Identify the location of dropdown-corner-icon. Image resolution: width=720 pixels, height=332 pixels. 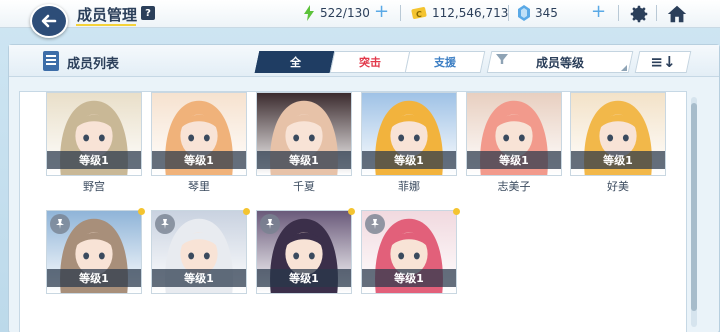
(624, 68).